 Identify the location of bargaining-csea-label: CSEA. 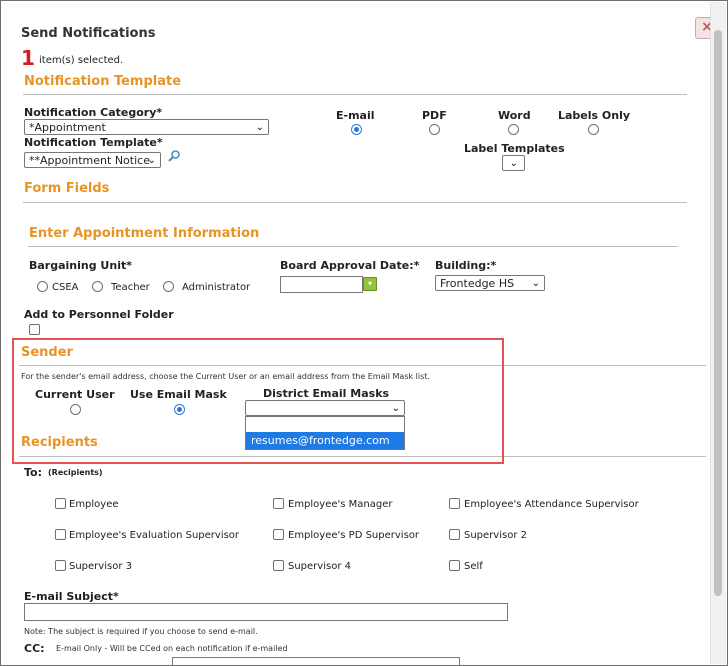
(65, 287).